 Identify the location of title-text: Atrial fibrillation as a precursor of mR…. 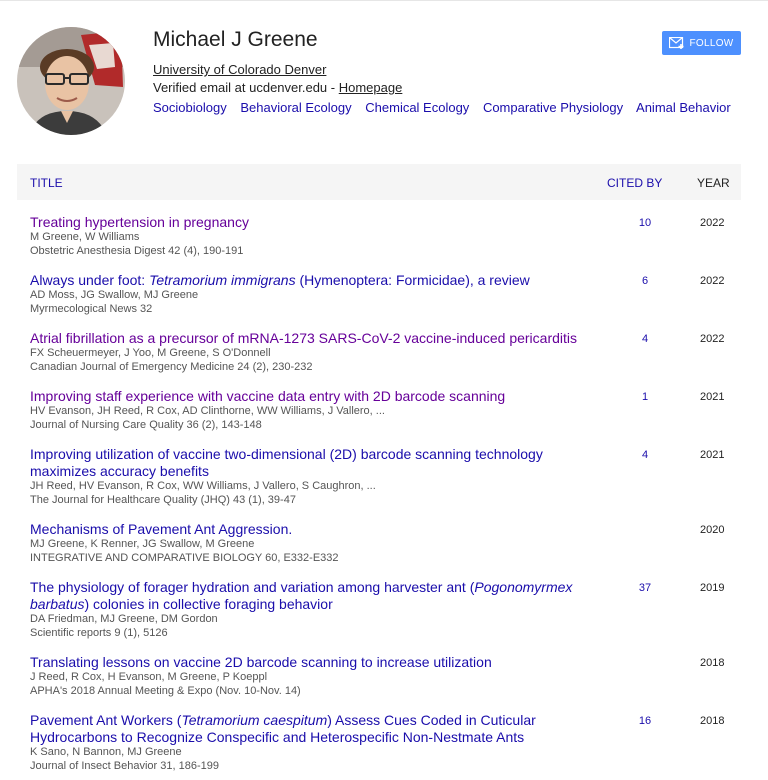
(304, 338).